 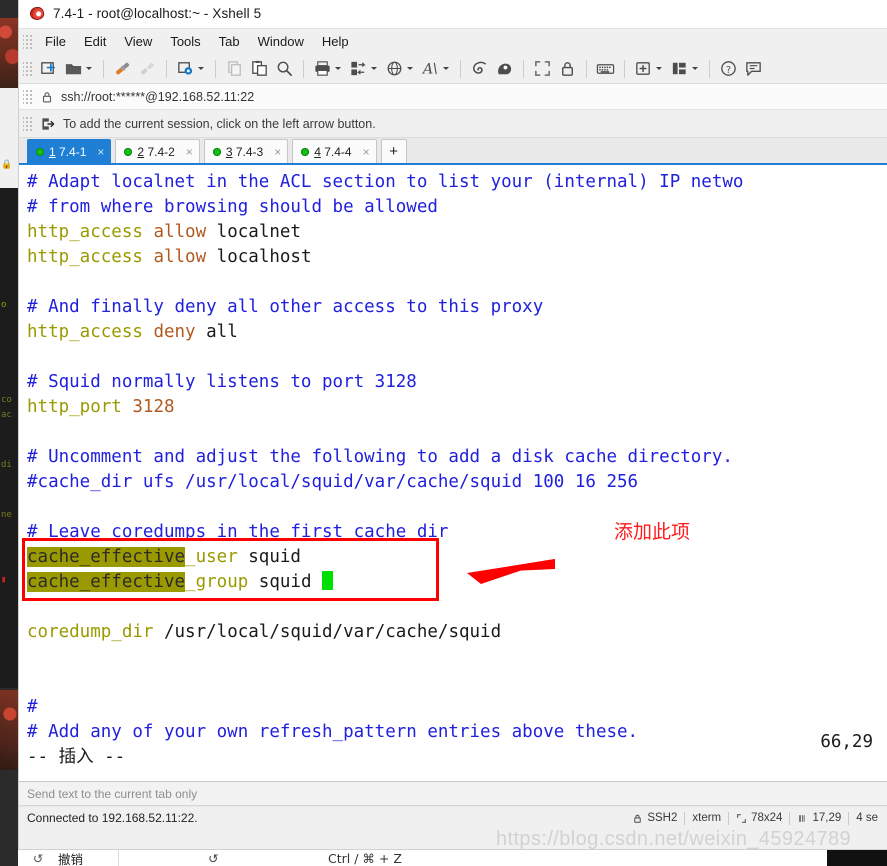 I want to click on disconnect-button, so click(x=147, y=69).